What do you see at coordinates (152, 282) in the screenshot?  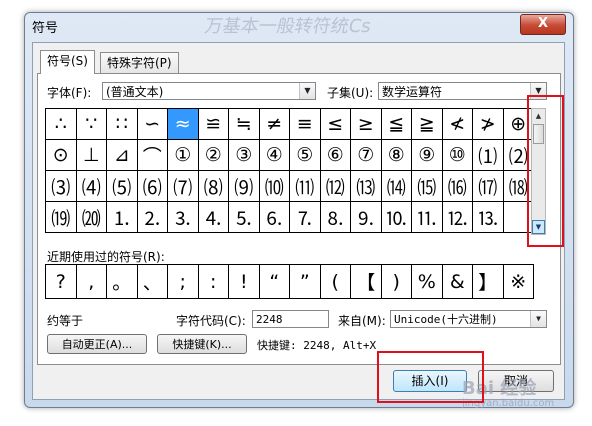 I see `recent-symbol-cell: 、` at bounding box center [152, 282].